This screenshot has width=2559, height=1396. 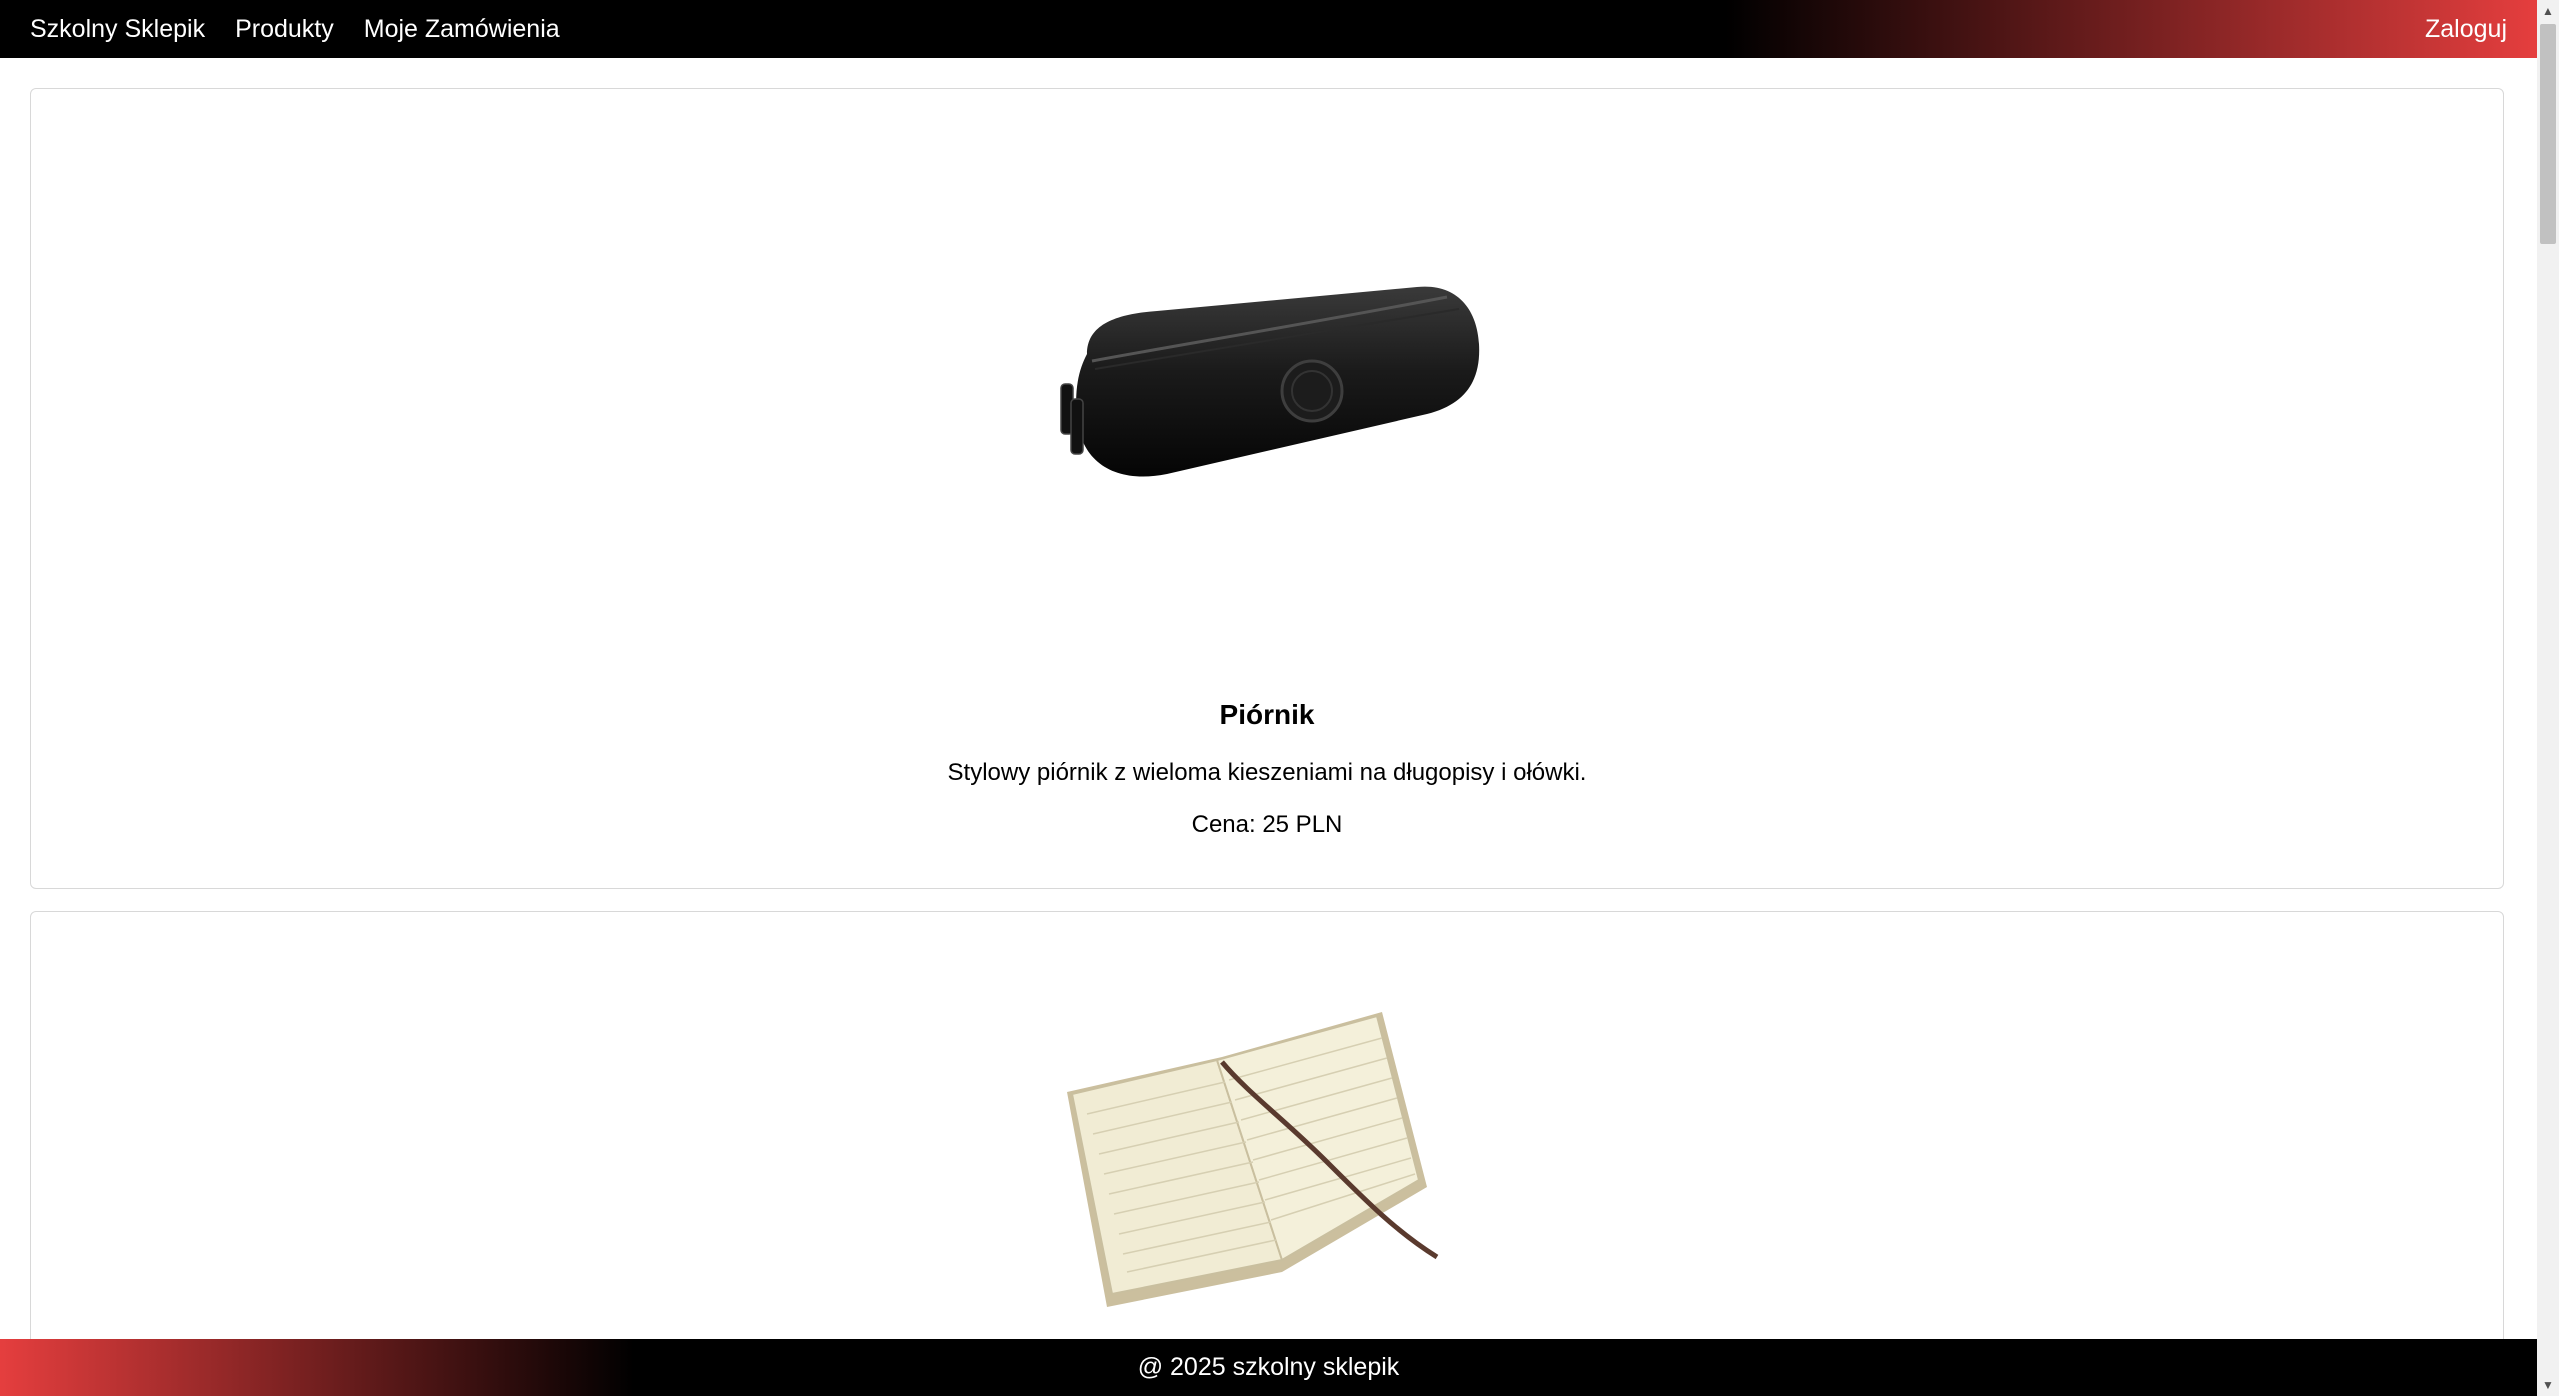 I want to click on login-link: Zaloguj, so click(x=2466, y=29).